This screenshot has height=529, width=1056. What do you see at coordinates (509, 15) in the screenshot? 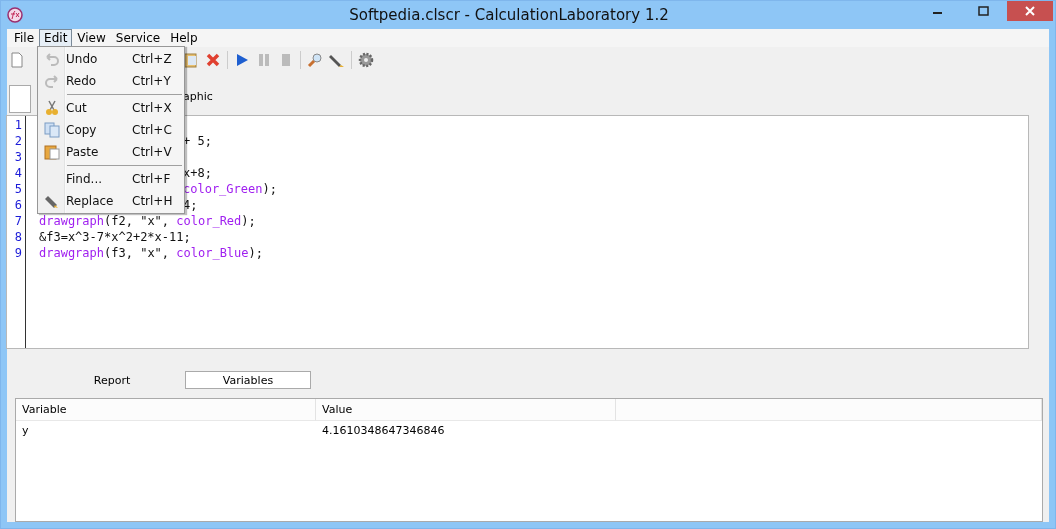
I see `window-title: Softpedia.clscr - CalculationLaboratory 1.2` at bounding box center [509, 15].